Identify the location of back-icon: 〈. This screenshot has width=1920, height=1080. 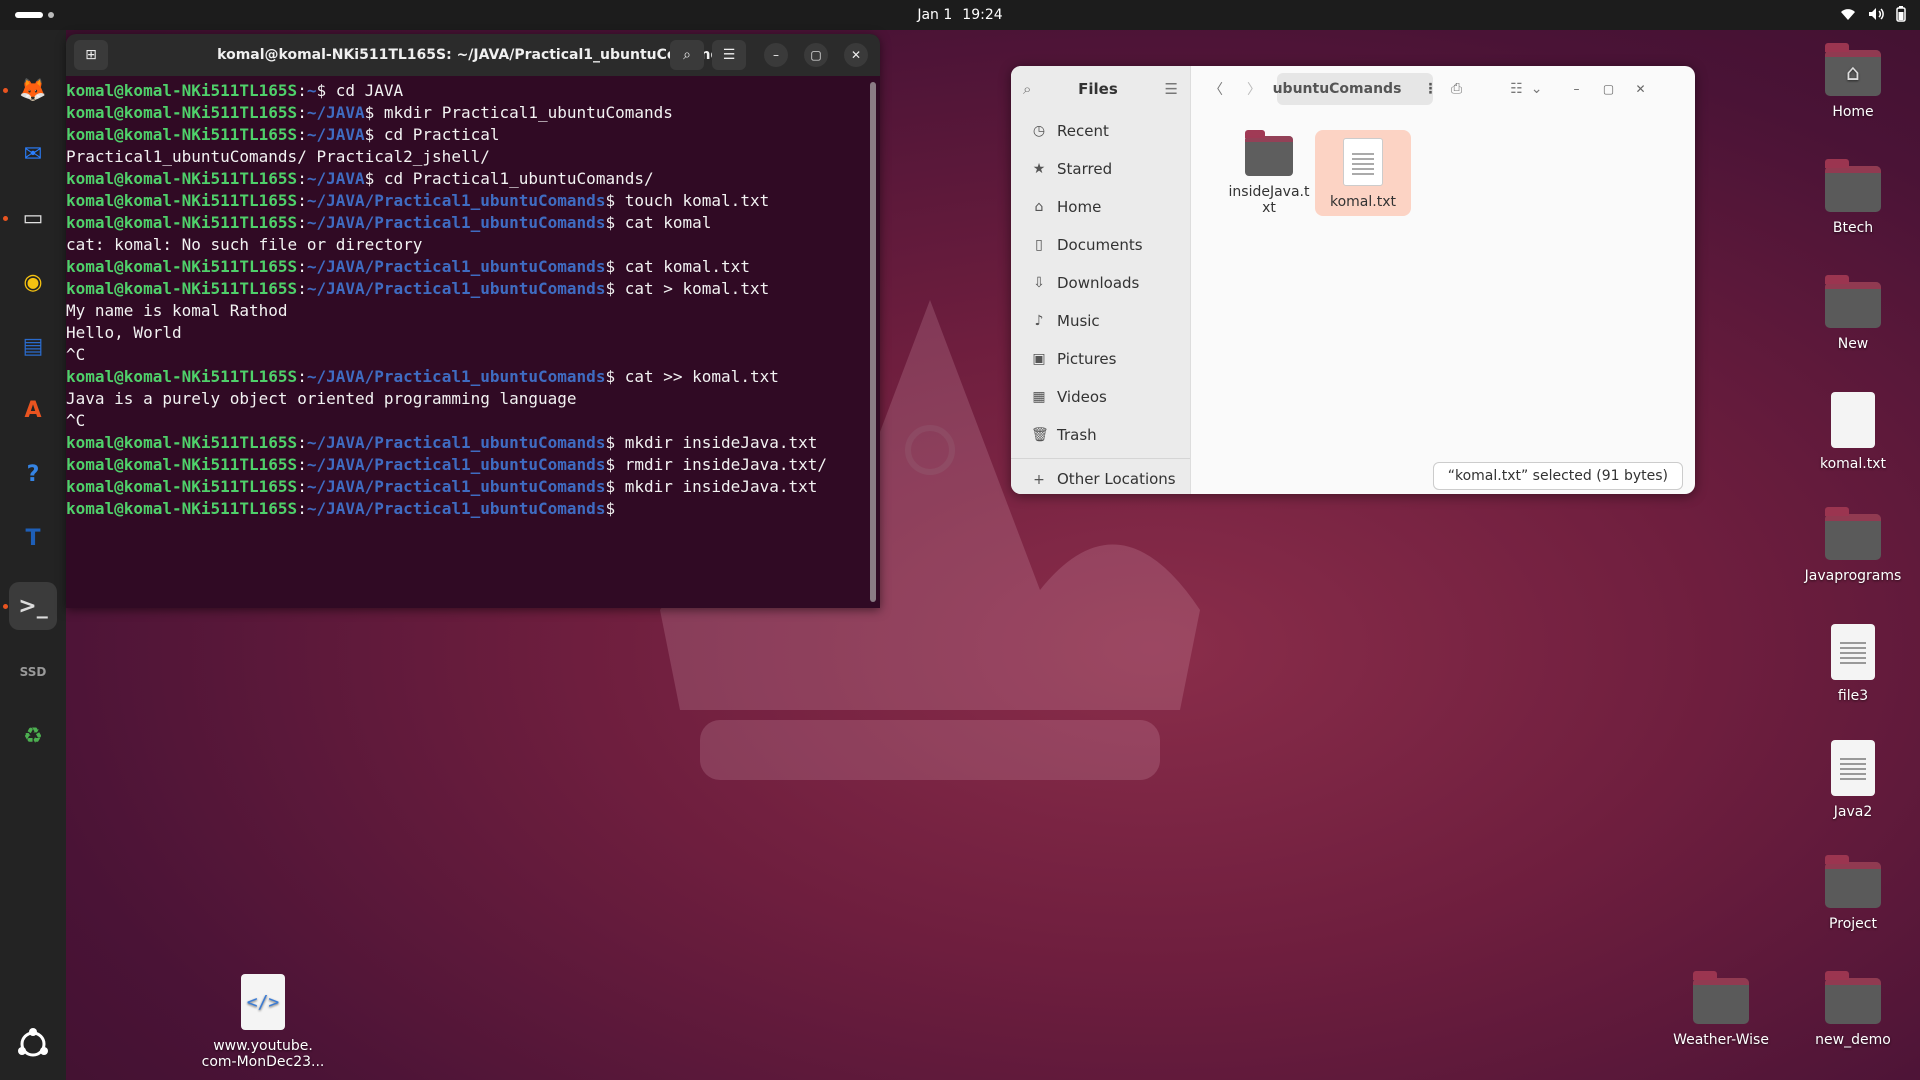
(1216, 89).